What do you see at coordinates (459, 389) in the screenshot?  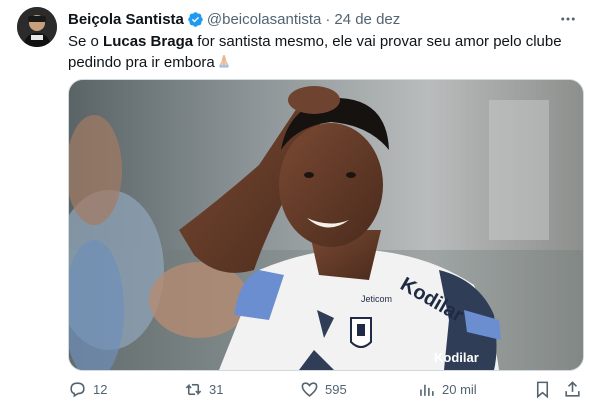 I see `views-count: 20 mil` at bounding box center [459, 389].